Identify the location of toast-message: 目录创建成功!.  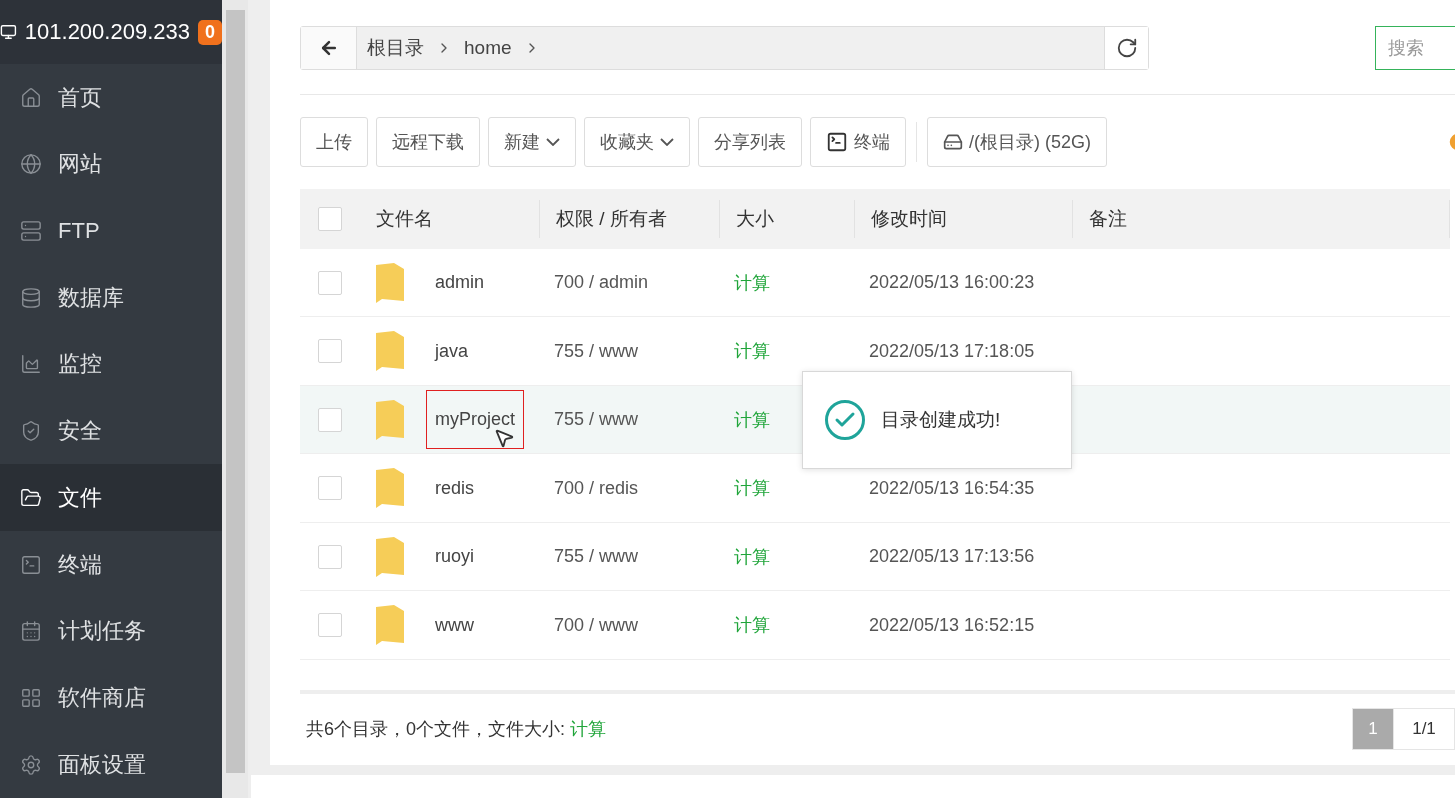
(941, 420).